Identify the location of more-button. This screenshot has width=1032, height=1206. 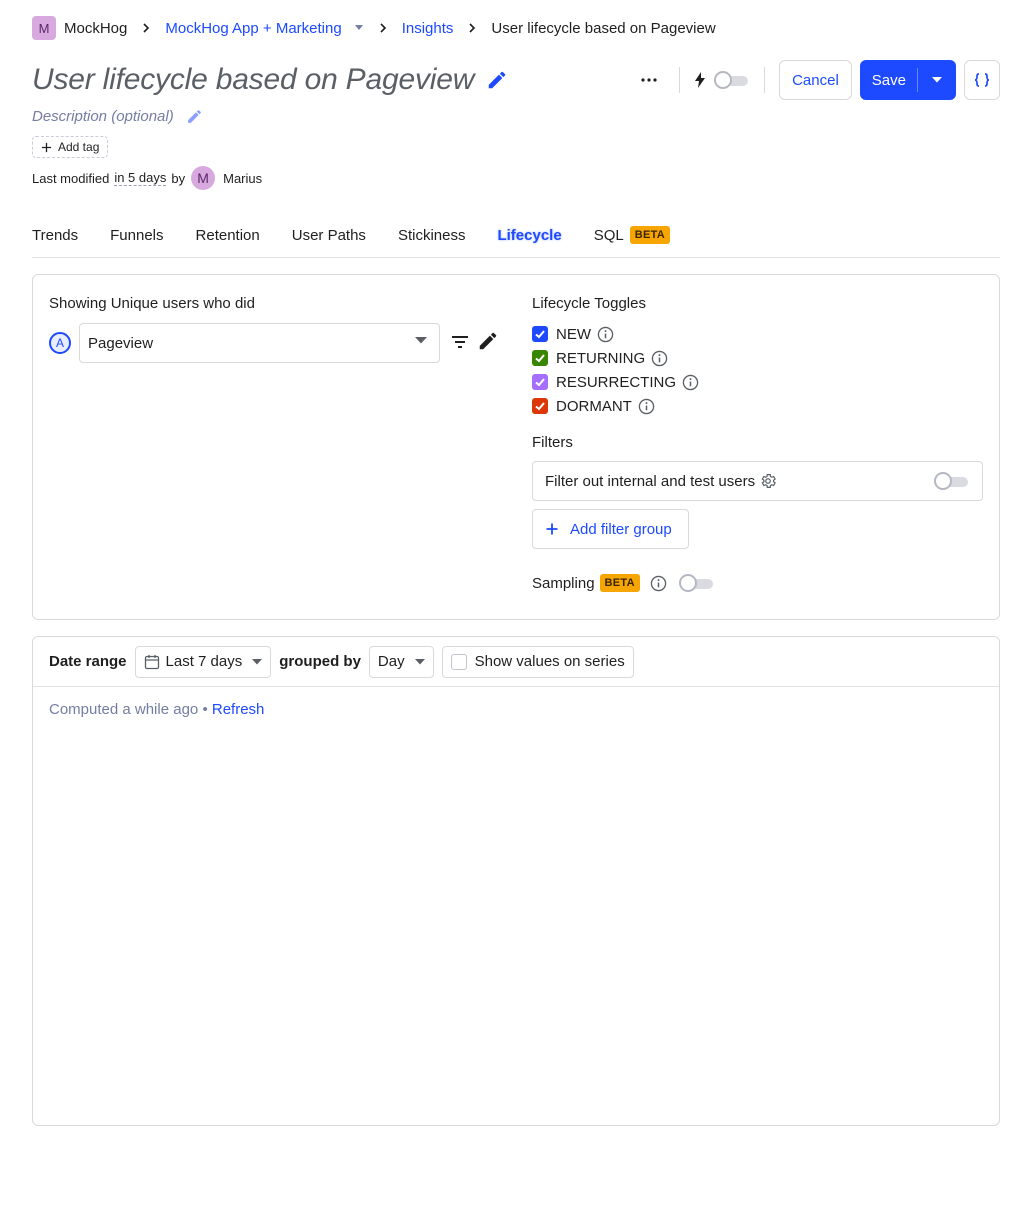
(649, 80).